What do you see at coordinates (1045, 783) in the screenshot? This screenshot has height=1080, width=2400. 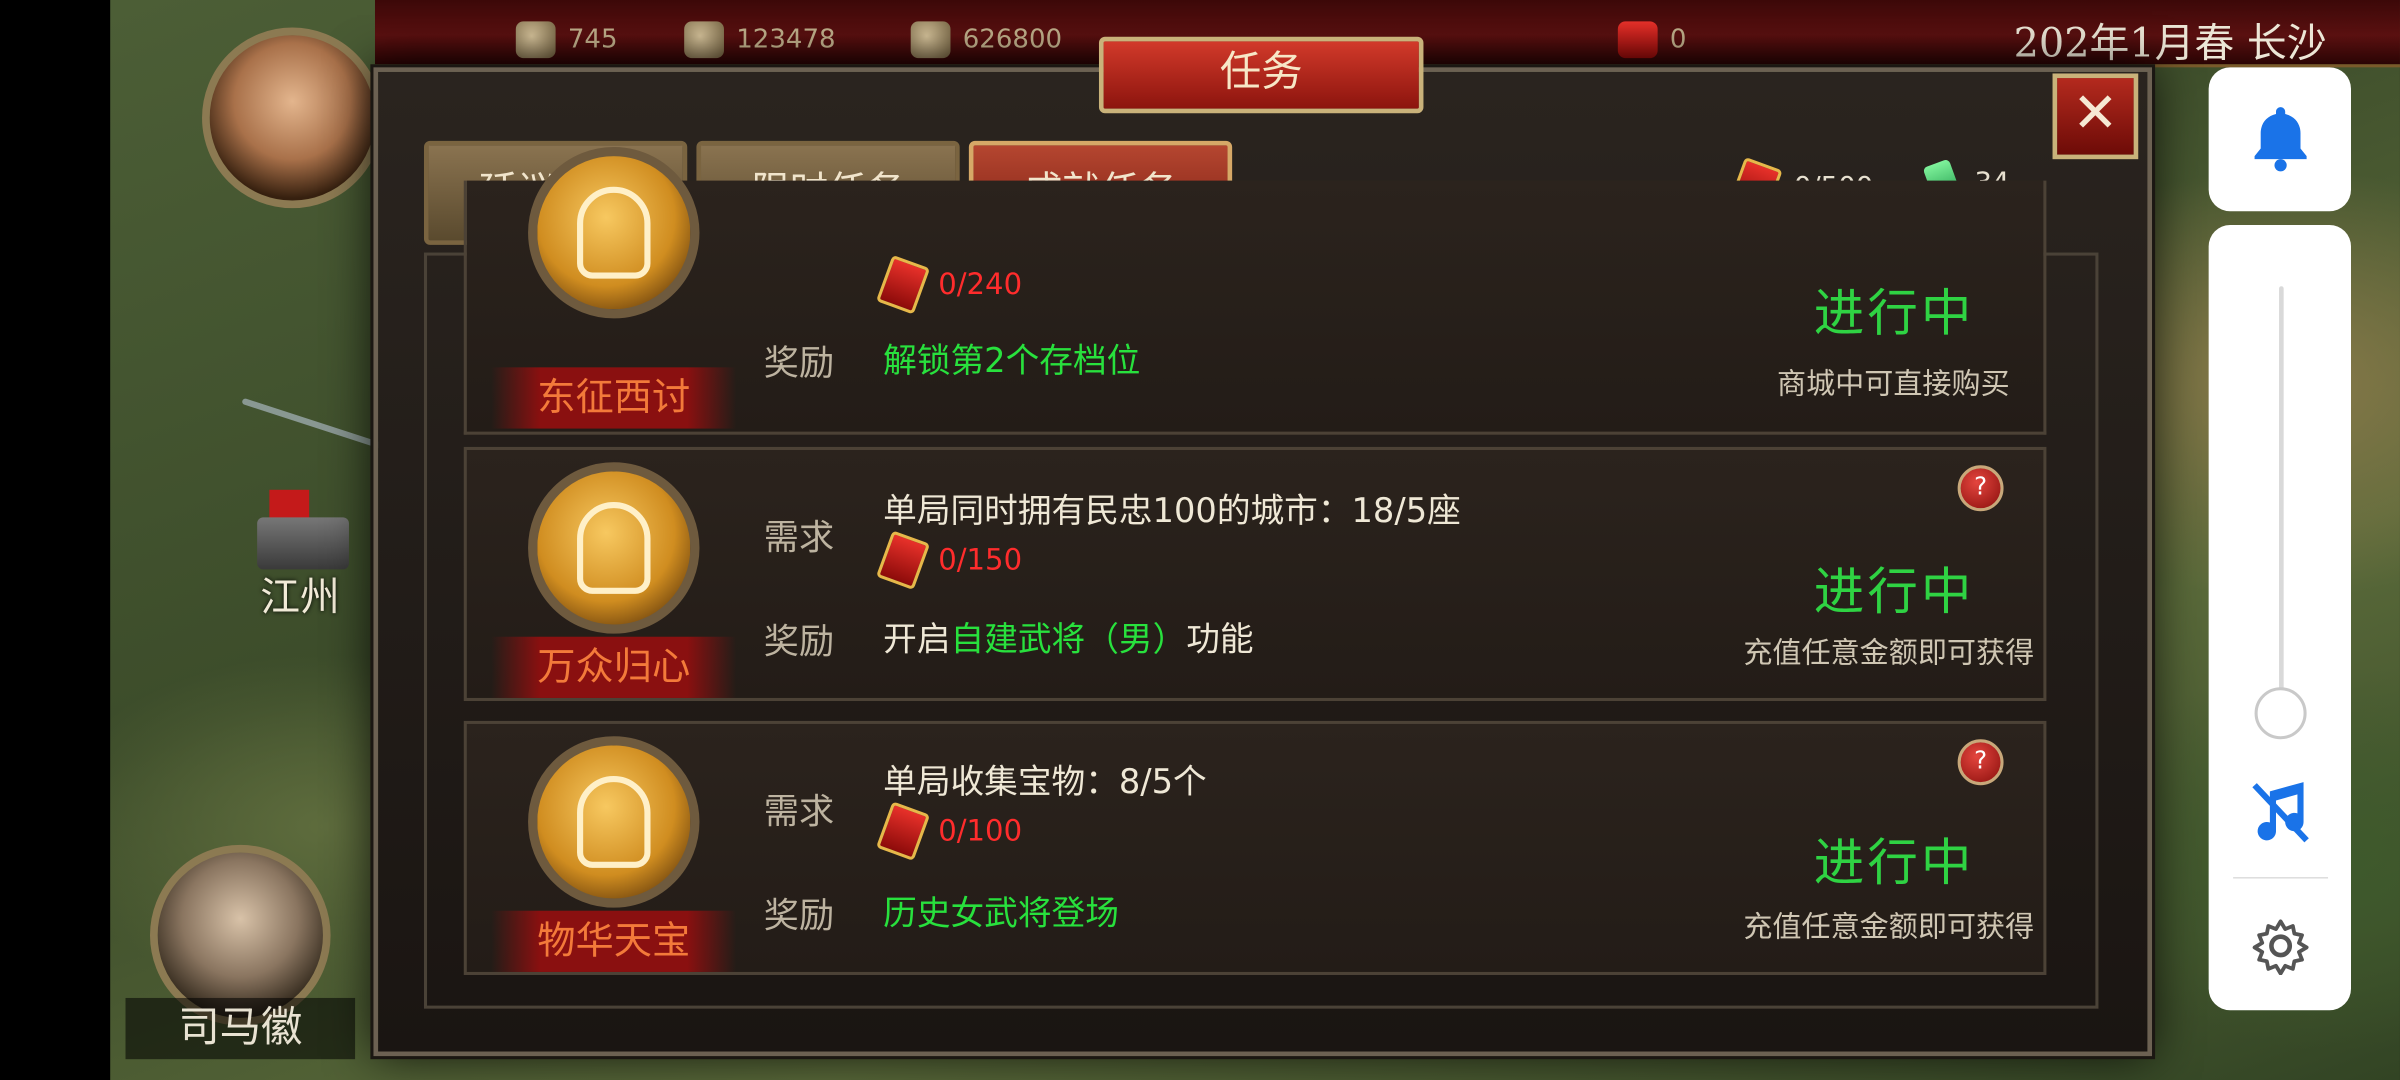 I see `requirement-text: 单局收集宝物：8/5个` at bounding box center [1045, 783].